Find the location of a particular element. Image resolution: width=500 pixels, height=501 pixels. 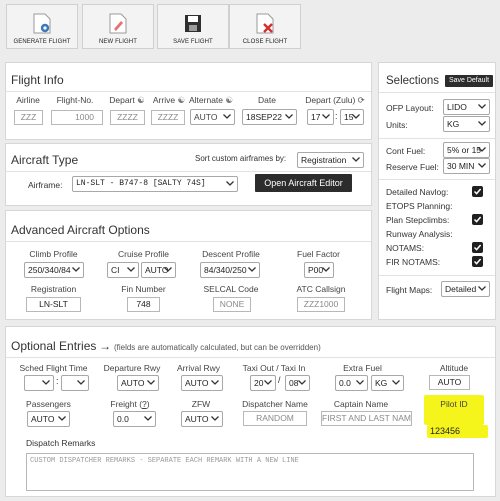

cruise-profile-select: CI is located at coordinates (123, 270).